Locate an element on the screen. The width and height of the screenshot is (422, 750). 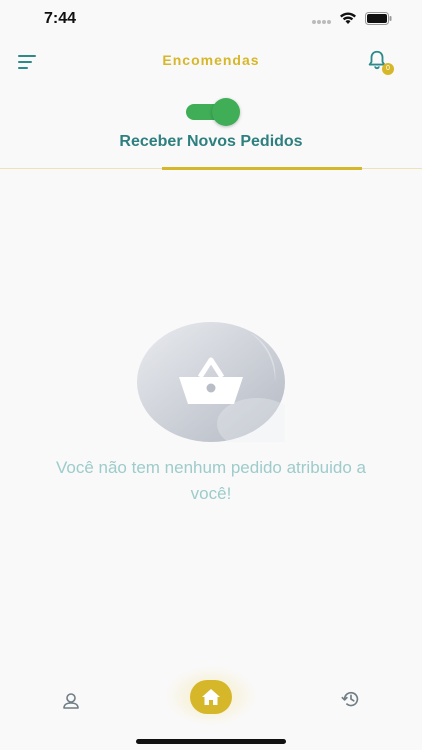
tab-receive-new-orders: Receber Novos Pedidos is located at coordinates (211, 142).